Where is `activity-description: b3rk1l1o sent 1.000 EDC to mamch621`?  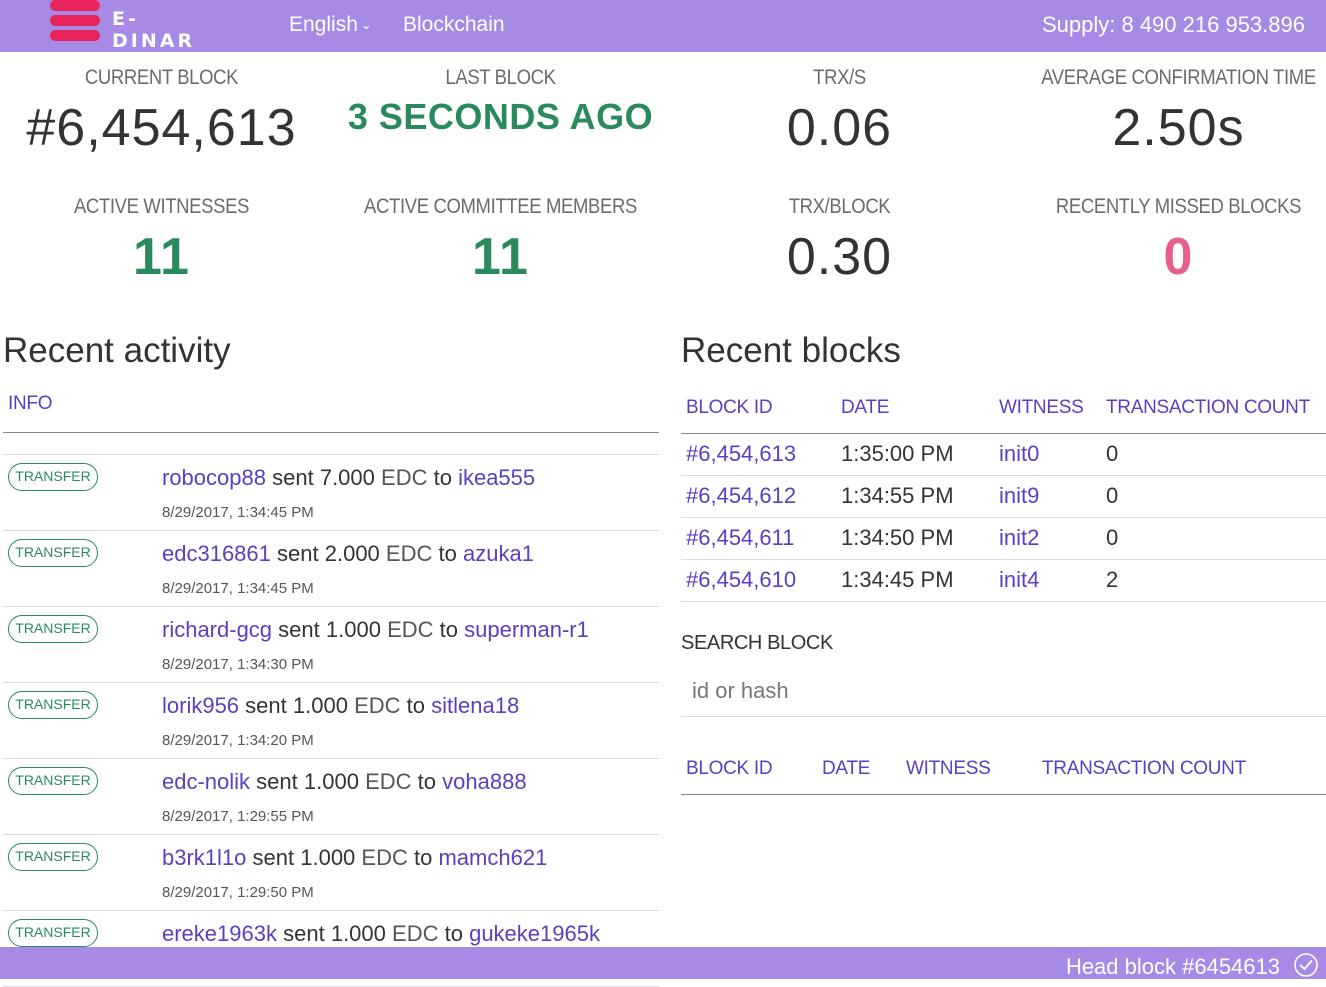 activity-description: b3rk1l1o sent 1.000 EDC to mamch621 is located at coordinates (354, 858).